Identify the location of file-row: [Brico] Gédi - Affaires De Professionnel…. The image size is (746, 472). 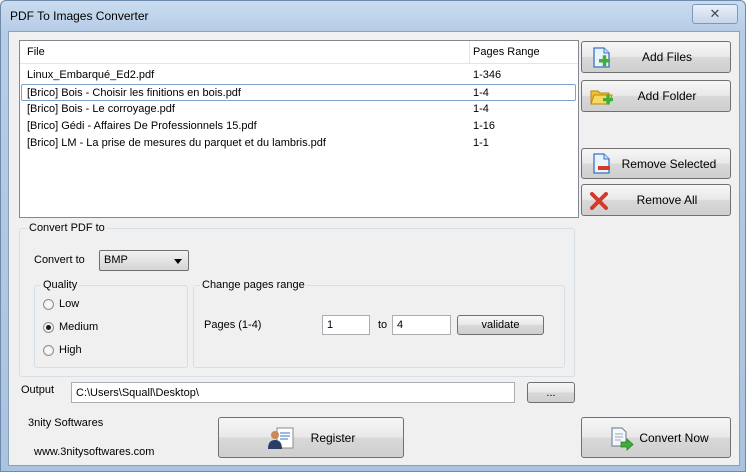
(298, 126).